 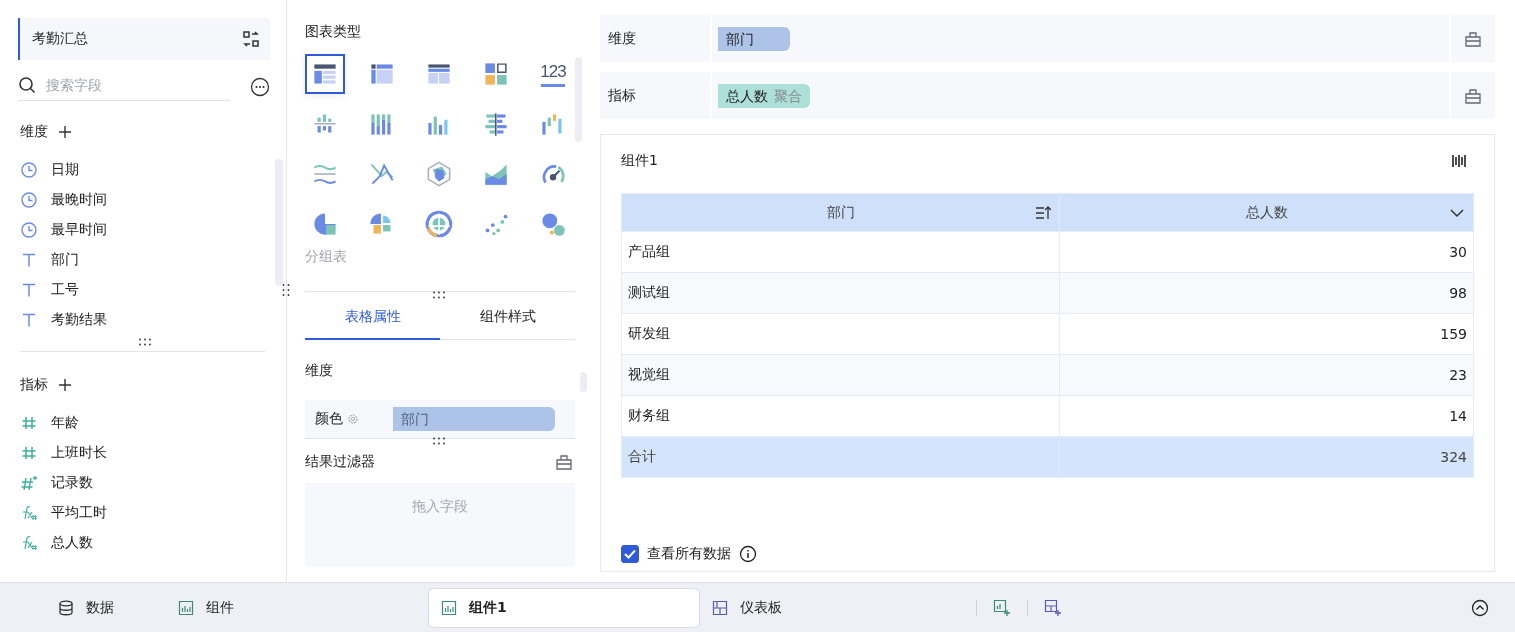 I want to click on section-title: 维度, so click(x=319, y=371).